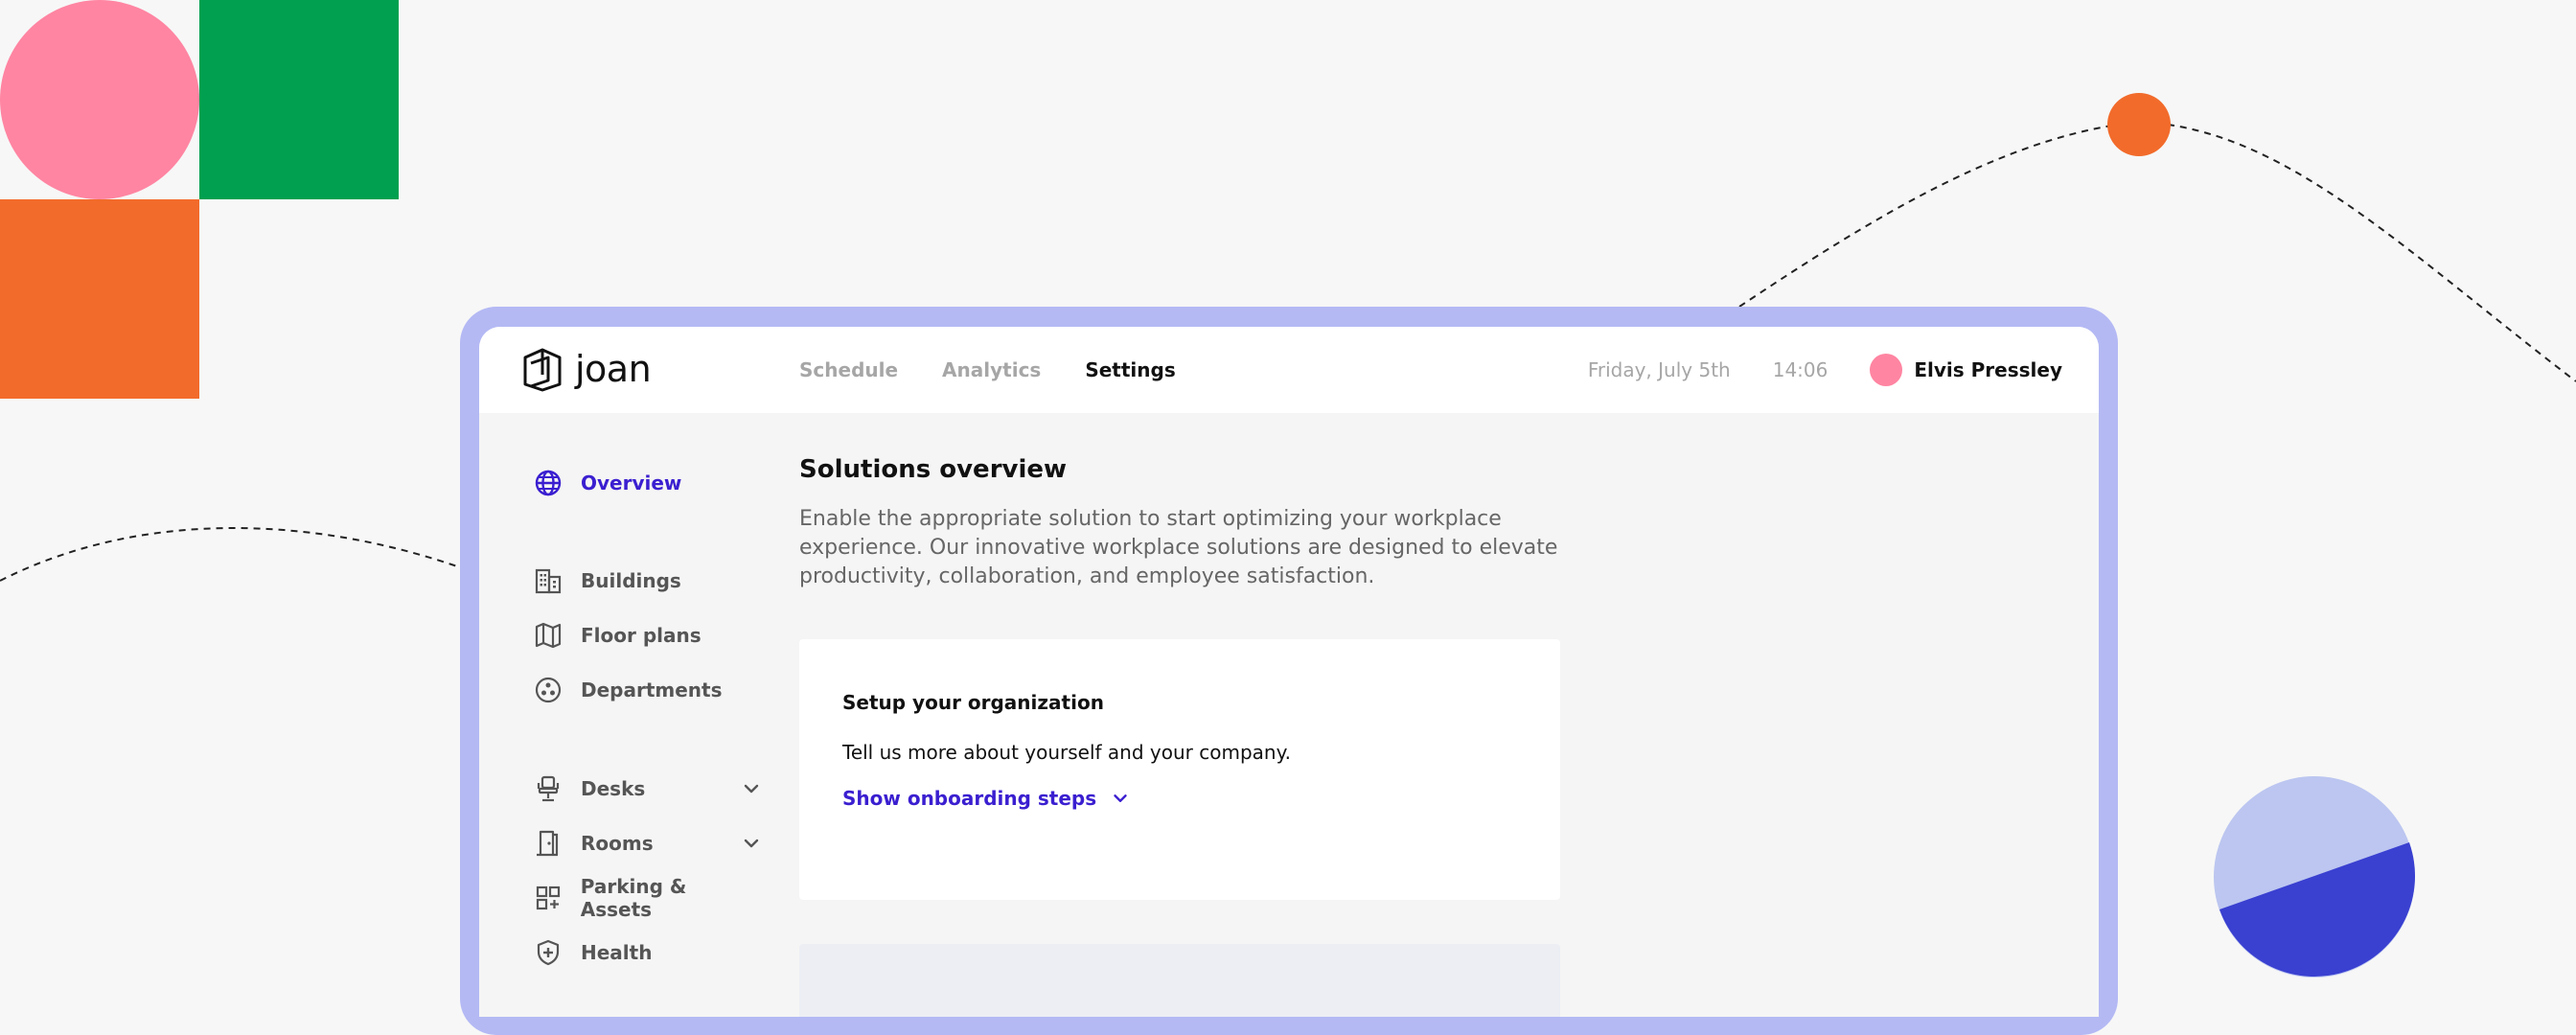 This screenshot has width=2576, height=1035. I want to click on sidebar-item-parking-assets: Parking & Assets, so click(648, 898).